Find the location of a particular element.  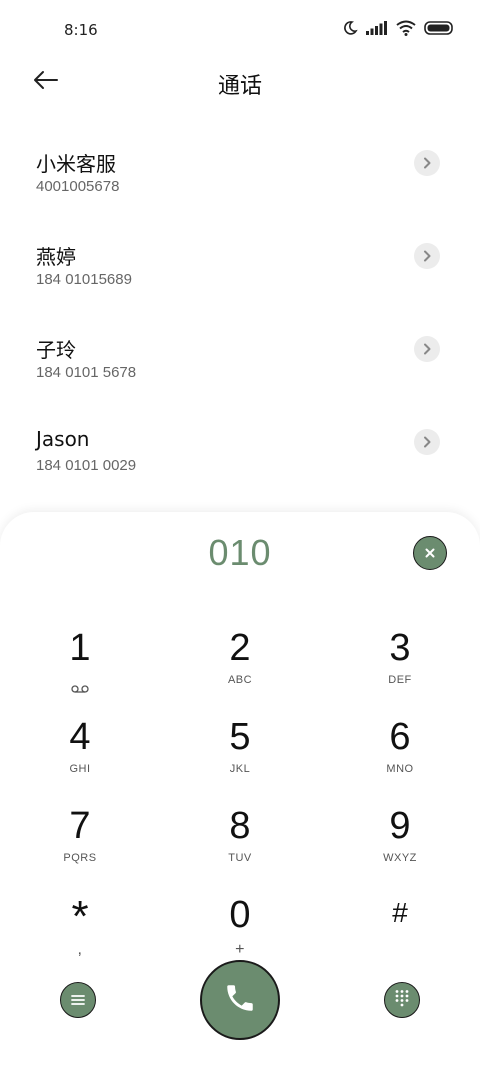

contact-item: 小米客服 4001005678 is located at coordinates (240, 178).